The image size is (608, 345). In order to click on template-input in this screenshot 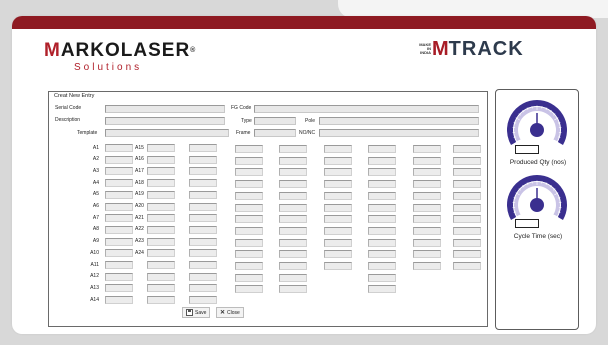, I will do `click(167, 133)`.